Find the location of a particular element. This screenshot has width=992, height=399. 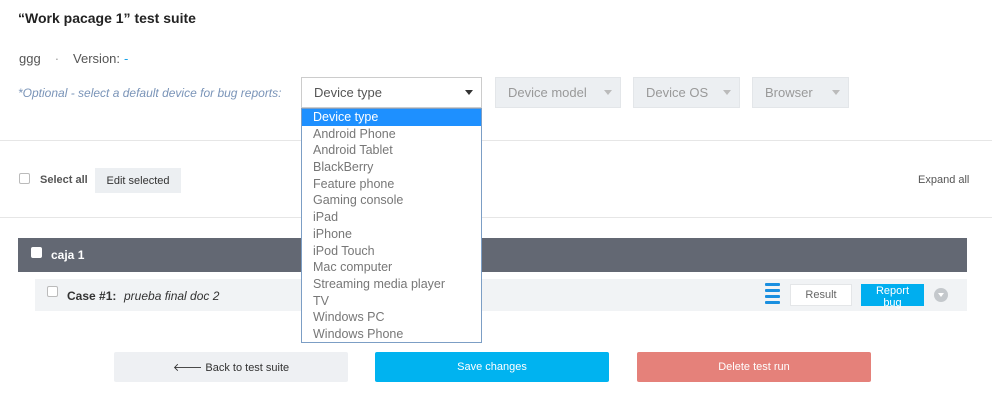

dropdown-option: iPod Touch is located at coordinates (391, 251).